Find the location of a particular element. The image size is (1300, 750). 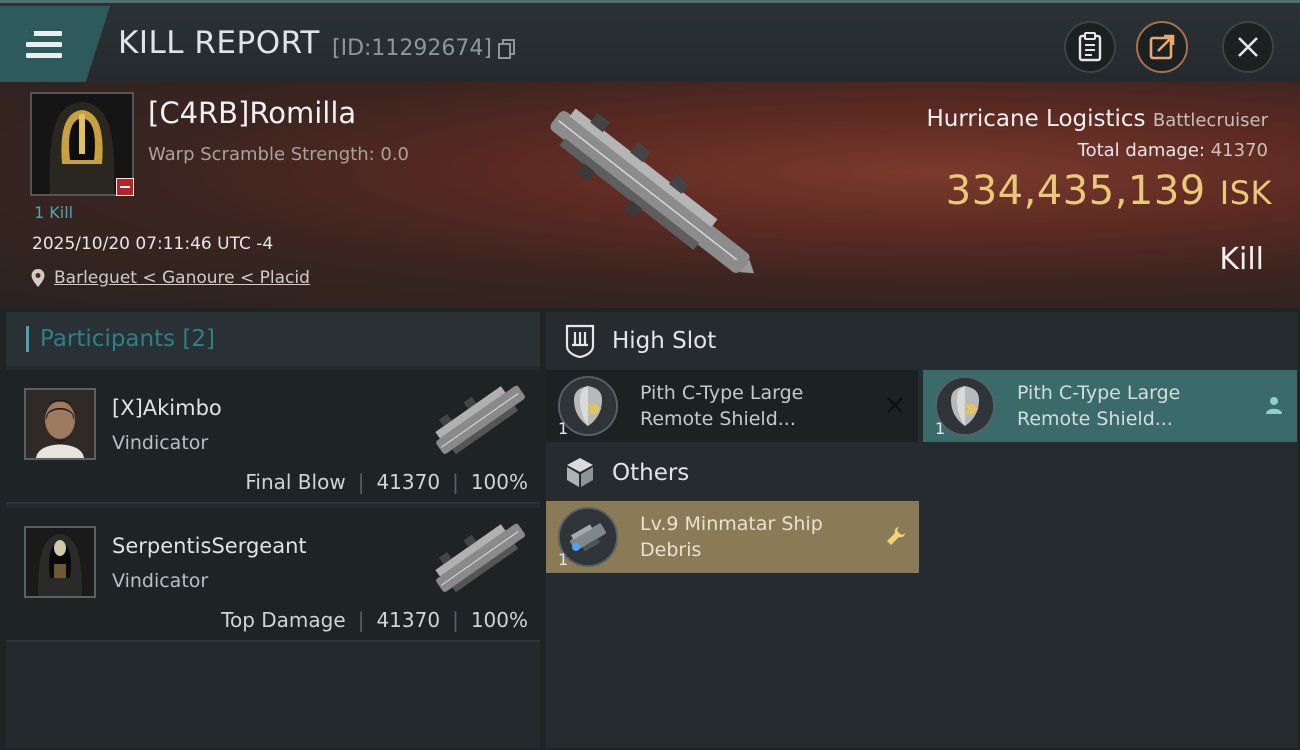

person-icon is located at coordinates (1274, 405).